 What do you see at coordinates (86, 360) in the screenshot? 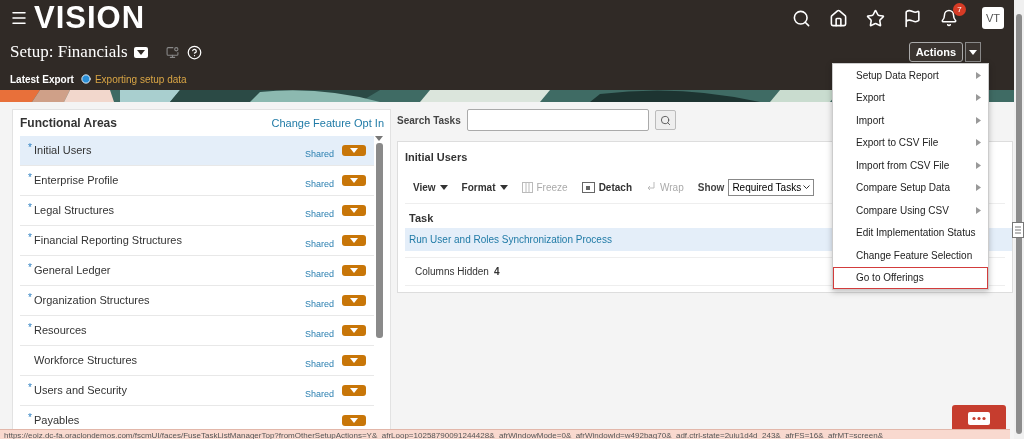
I see `area-name: Workforce Structures` at bounding box center [86, 360].